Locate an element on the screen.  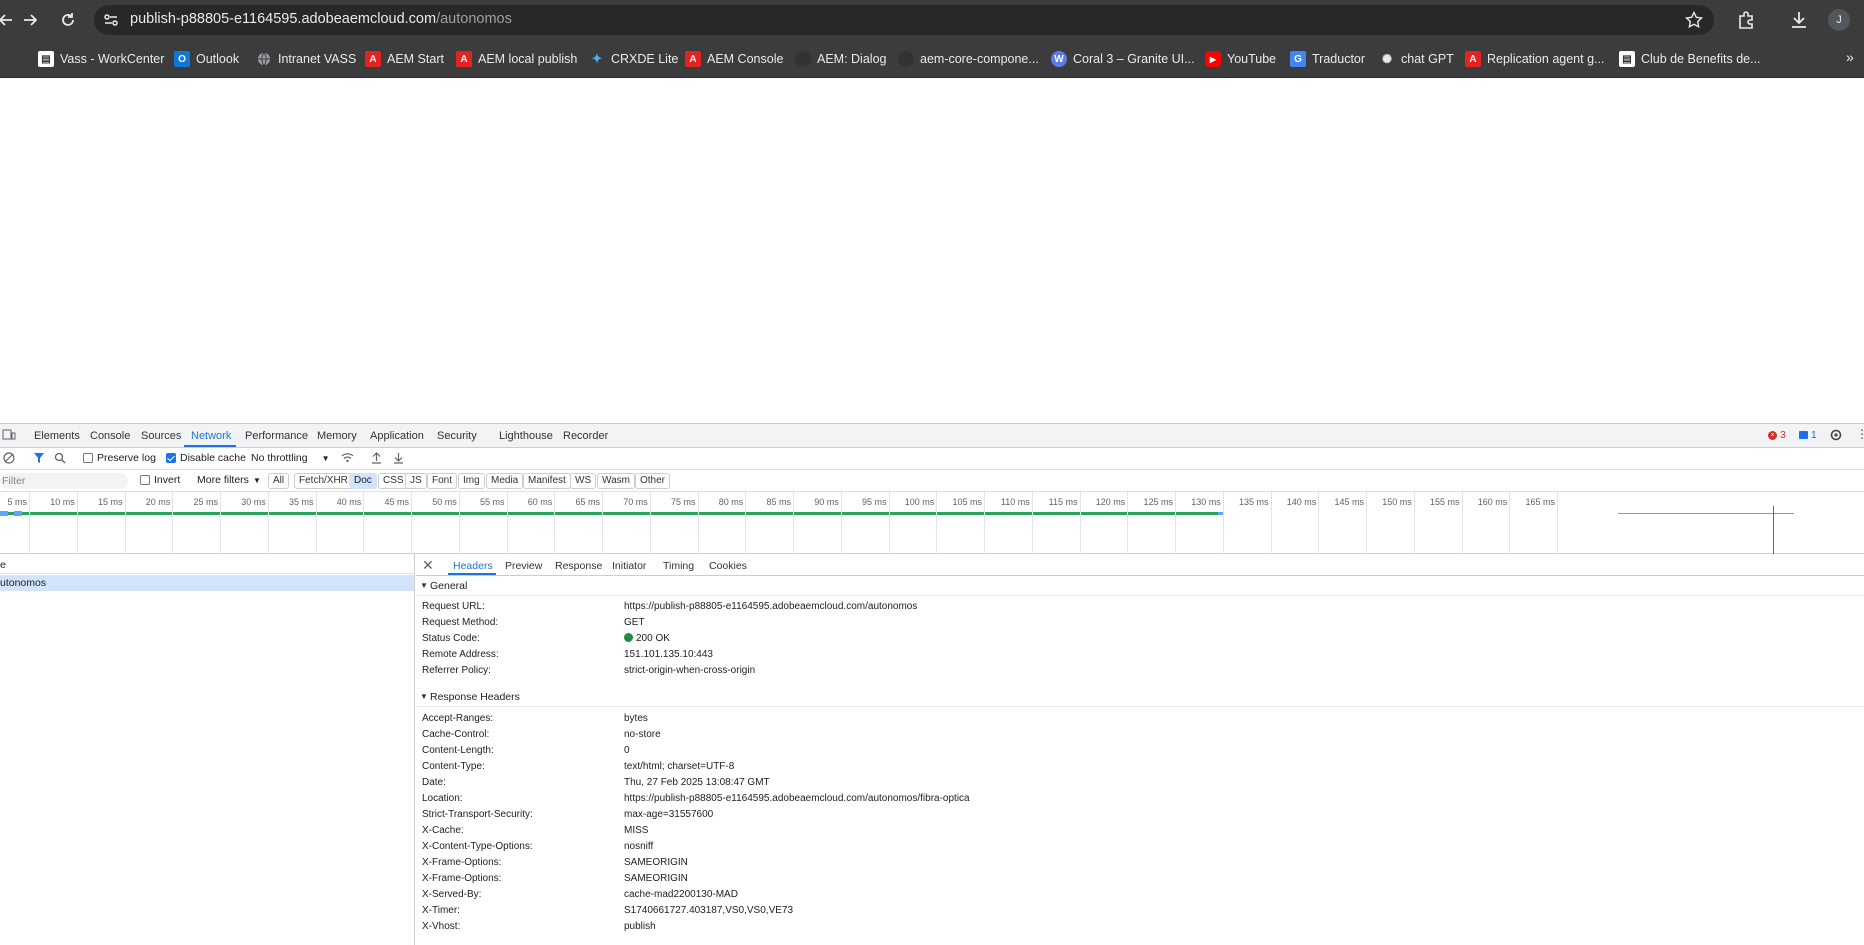
search-icon is located at coordinates (60, 458).